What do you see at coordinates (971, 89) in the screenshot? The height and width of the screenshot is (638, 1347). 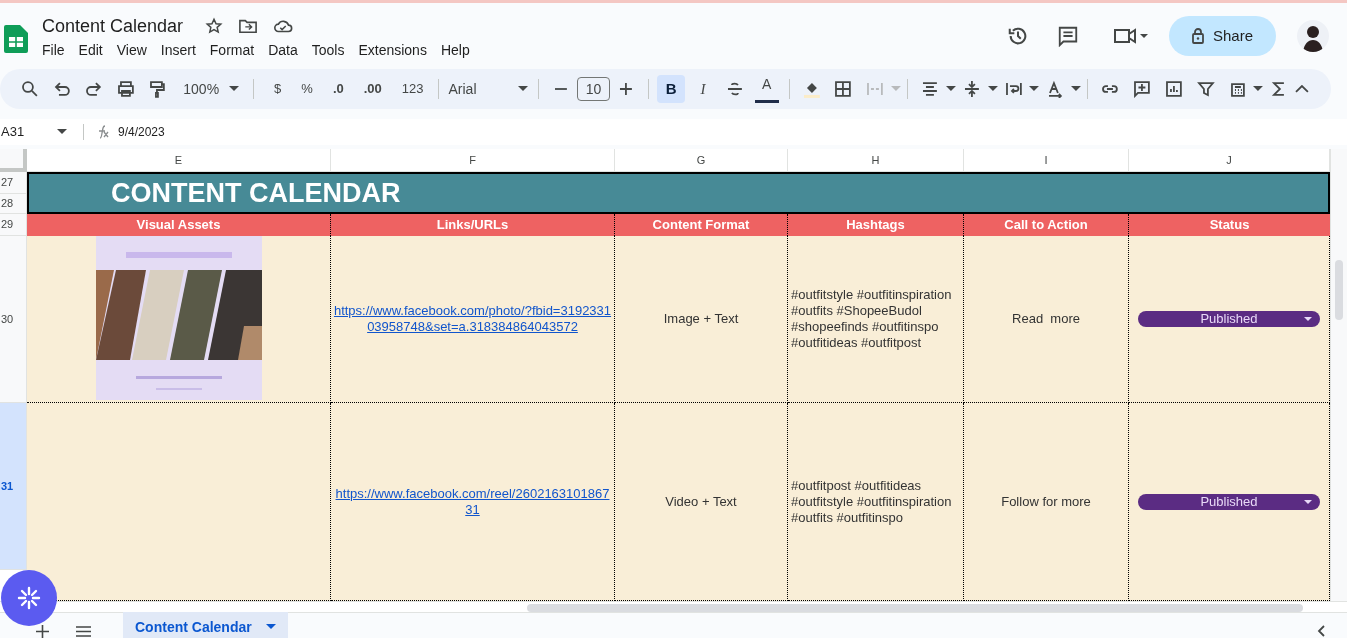 I see `vertical-align-icon` at bounding box center [971, 89].